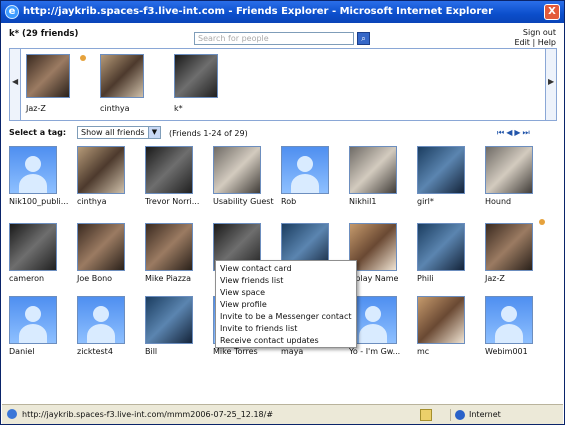 The height and width of the screenshot is (425, 565). I want to click on friend-name: Nikhil1, so click(383, 201).